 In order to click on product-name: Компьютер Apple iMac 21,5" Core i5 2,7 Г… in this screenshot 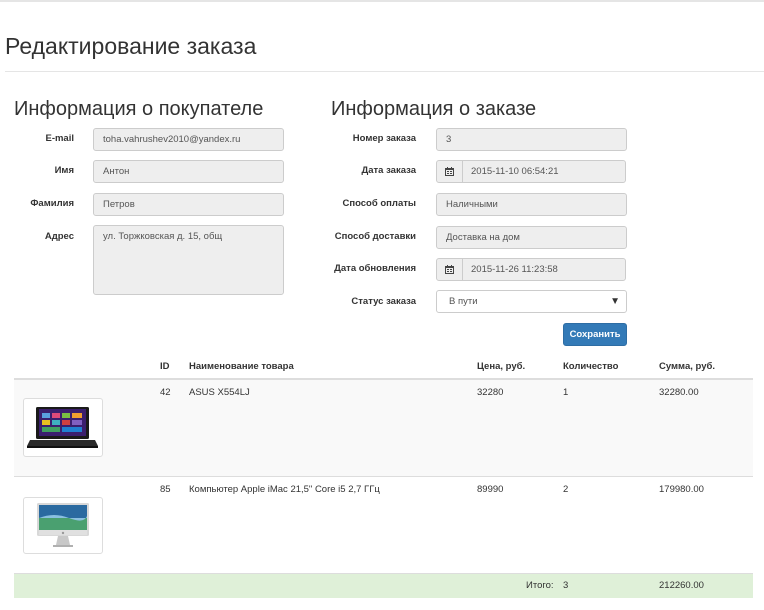, I will do `click(284, 489)`.